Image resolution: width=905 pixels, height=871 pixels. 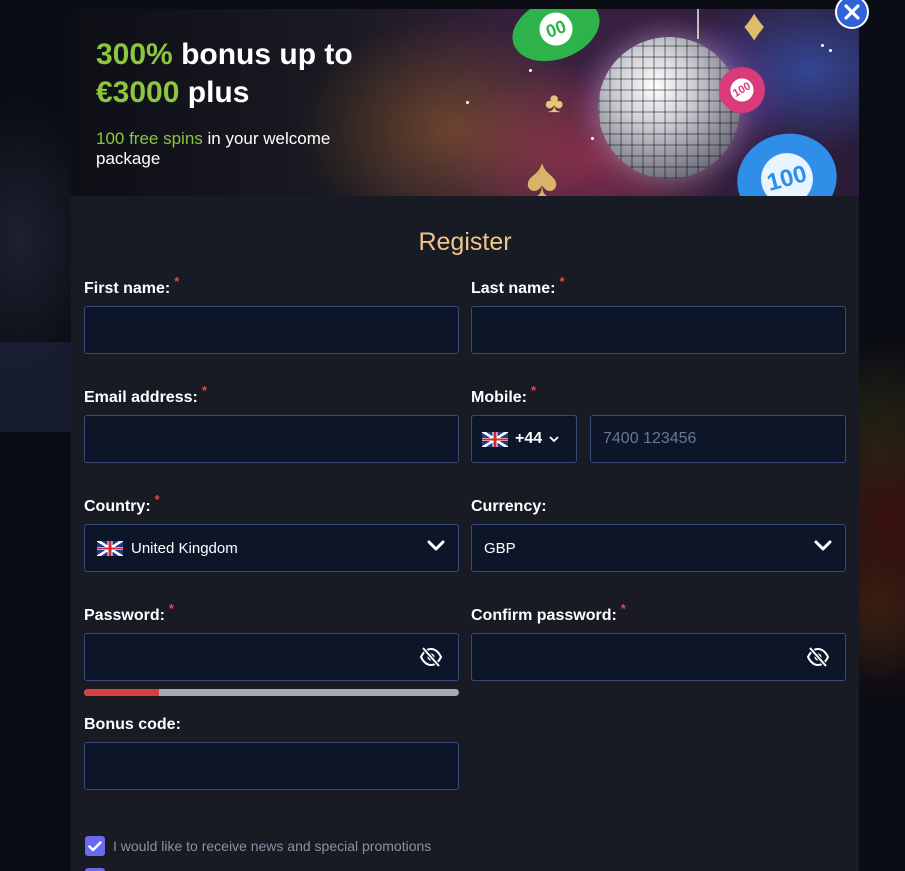 I want to click on casino-chip-green: 00, so click(x=556, y=41).